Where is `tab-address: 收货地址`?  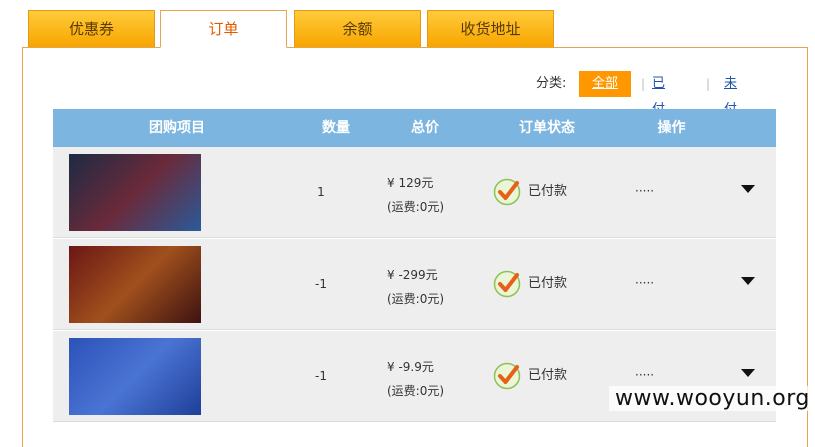
tab-address: 收货地址 is located at coordinates (490, 28).